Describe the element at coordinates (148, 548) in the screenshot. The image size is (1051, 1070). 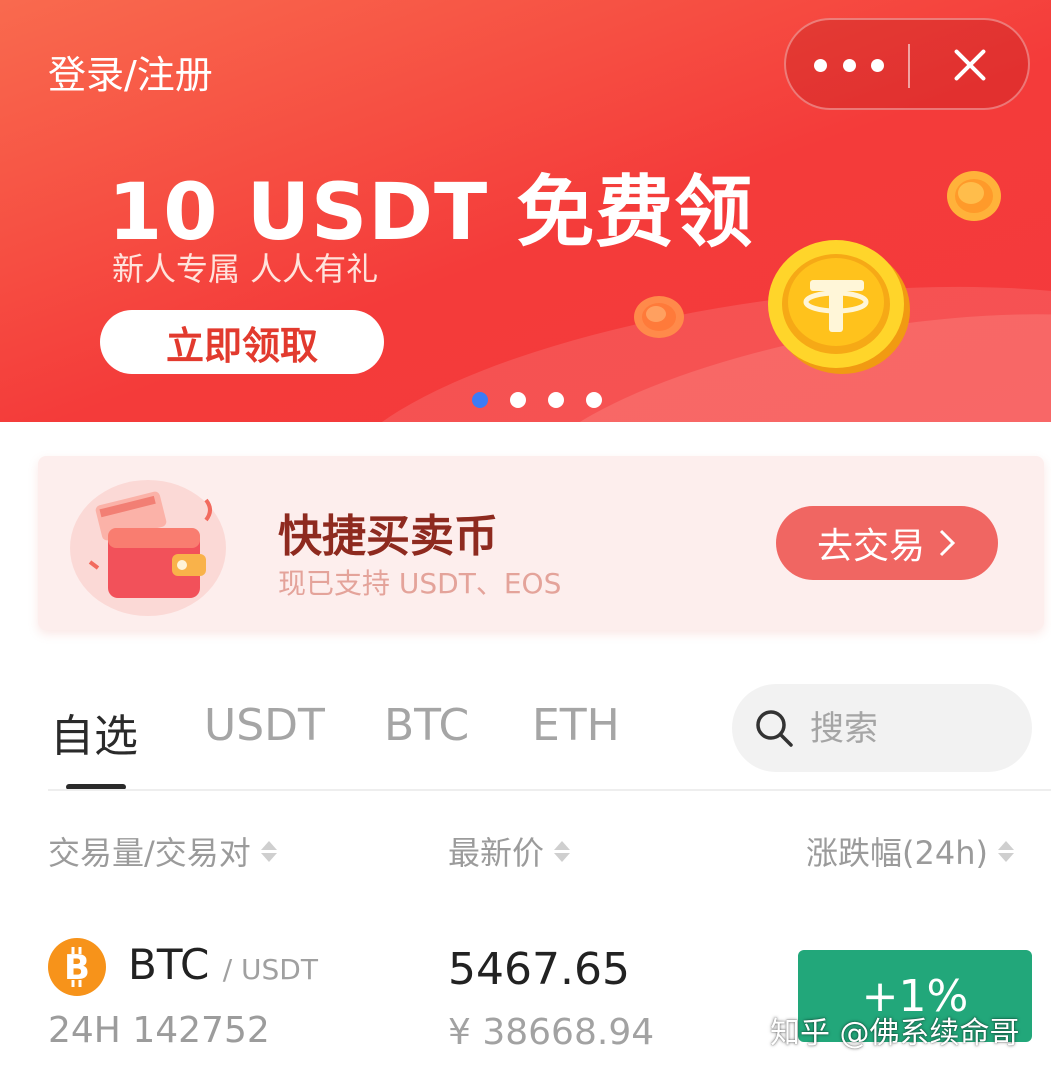
I see `wallet-icon` at that location.